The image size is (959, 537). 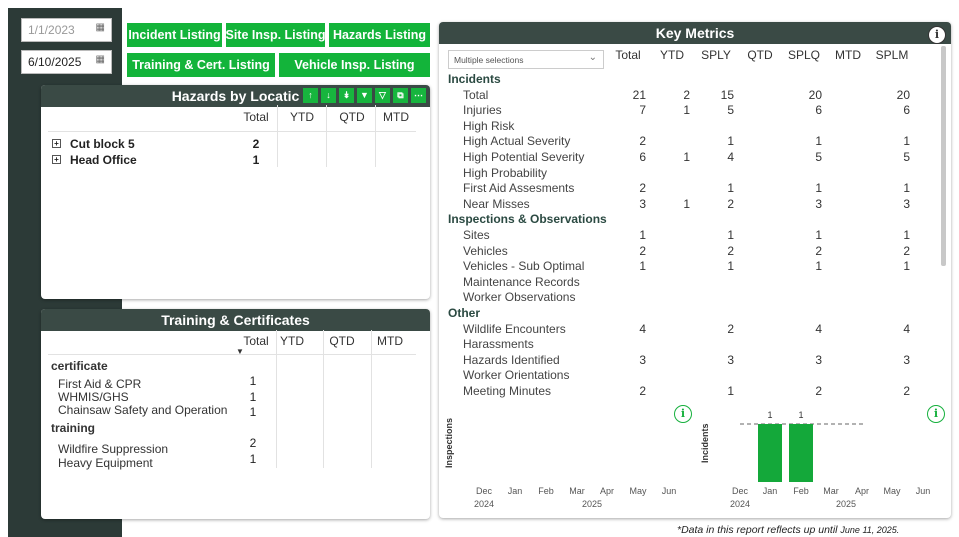 What do you see at coordinates (923, 491) in the screenshot?
I see `x-tick-label: Jun` at bounding box center [923, 491].